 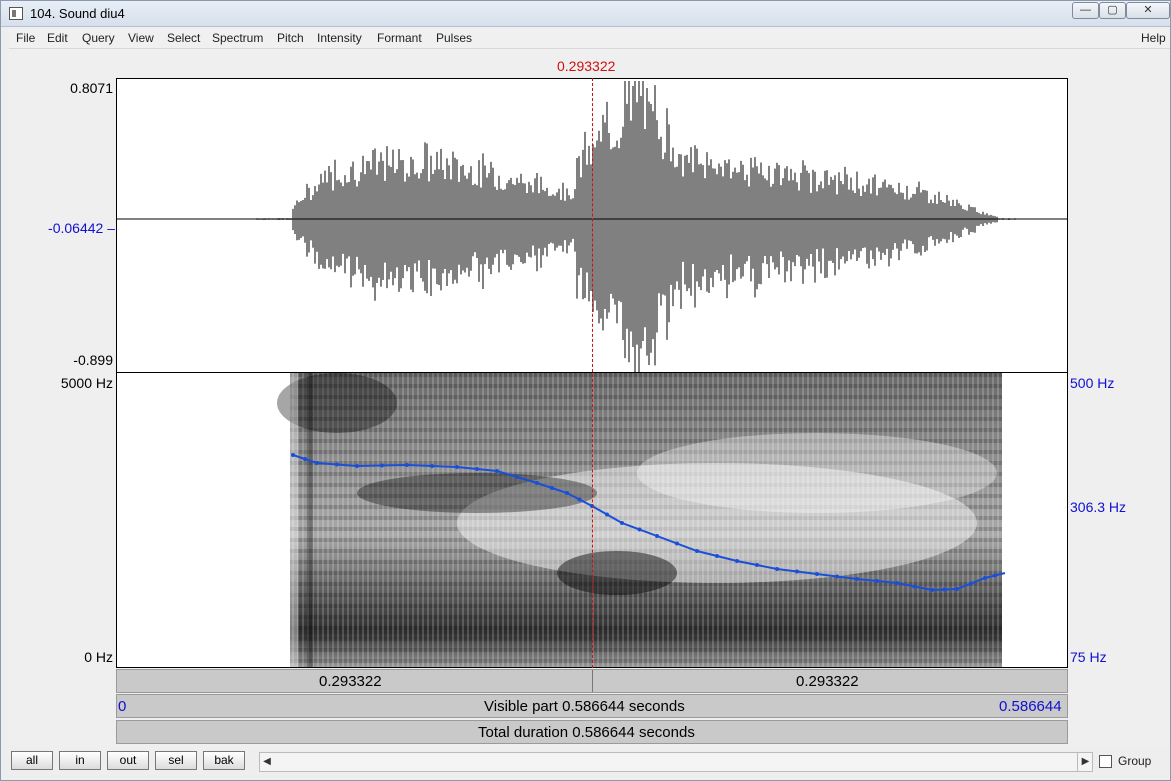 What do you see at coordinates (1030, 706) in the screenshot?
I see `visible-end-time: 0.586644` at bounding box center [1030, 706].